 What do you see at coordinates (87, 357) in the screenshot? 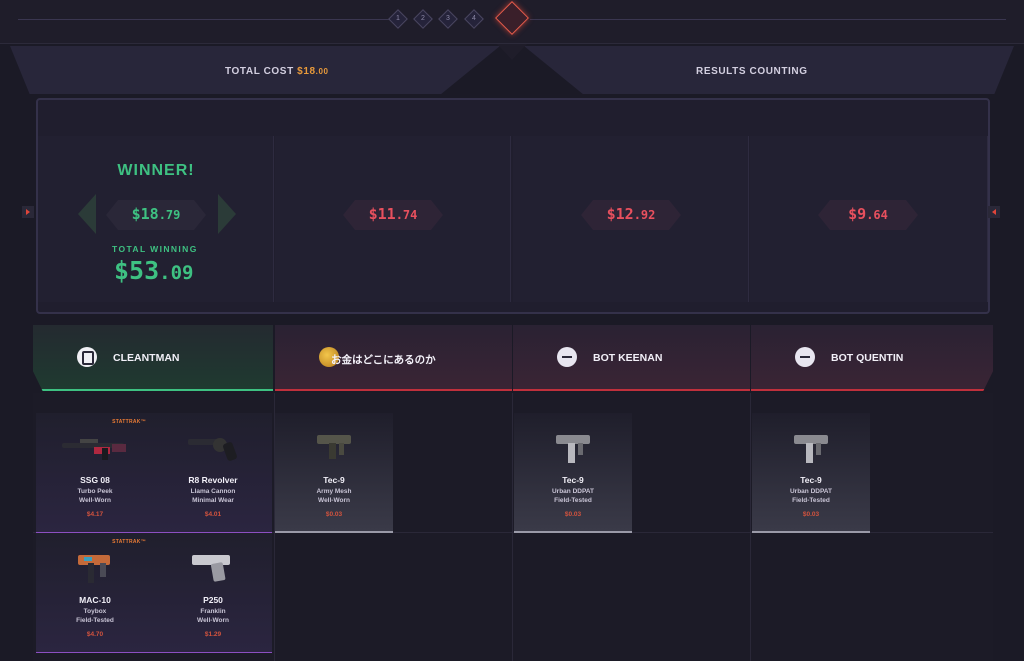
I see `logo-icon` at bounding box center [87, 357].